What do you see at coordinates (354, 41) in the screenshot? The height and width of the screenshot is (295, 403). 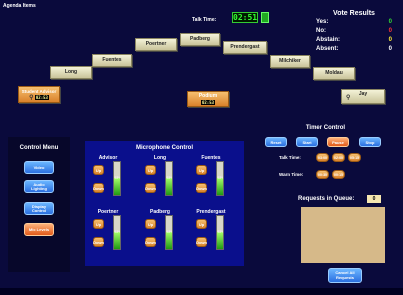 I see `vote-row-abstain: Abstain: 0` at bounding box center [354, 41].